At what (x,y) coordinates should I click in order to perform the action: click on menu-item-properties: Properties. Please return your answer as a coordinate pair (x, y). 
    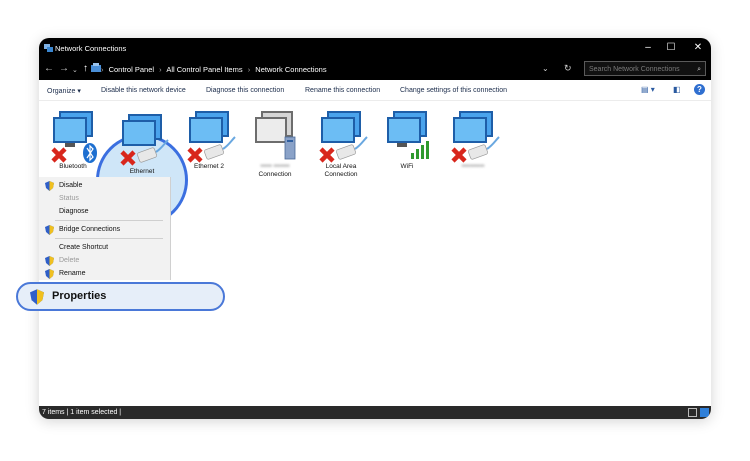
    Looking at the image, I should click on (120, 296).